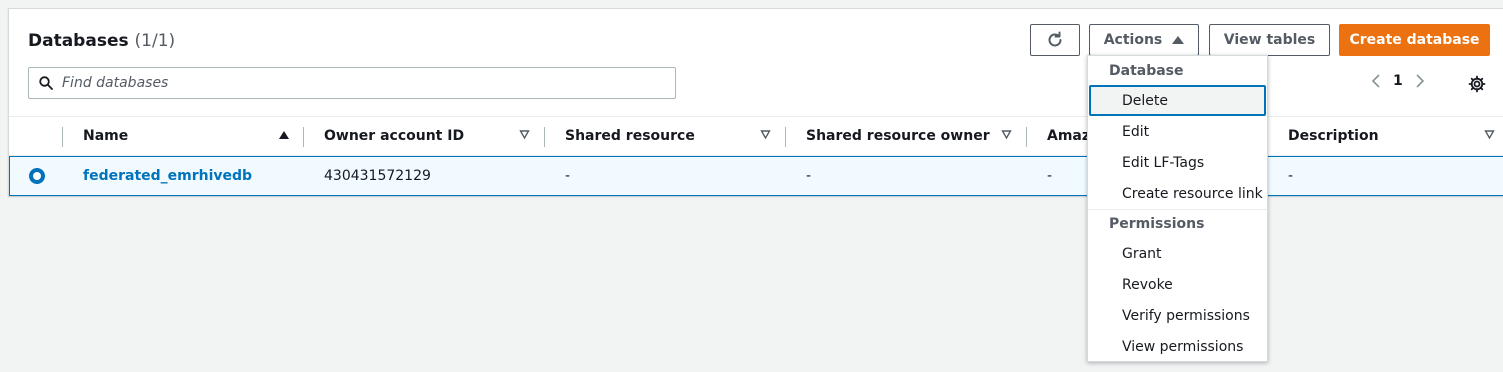 The height and width of the screenshot is (372, 1503). I want to click on gear-icon, so click(1477, 84).